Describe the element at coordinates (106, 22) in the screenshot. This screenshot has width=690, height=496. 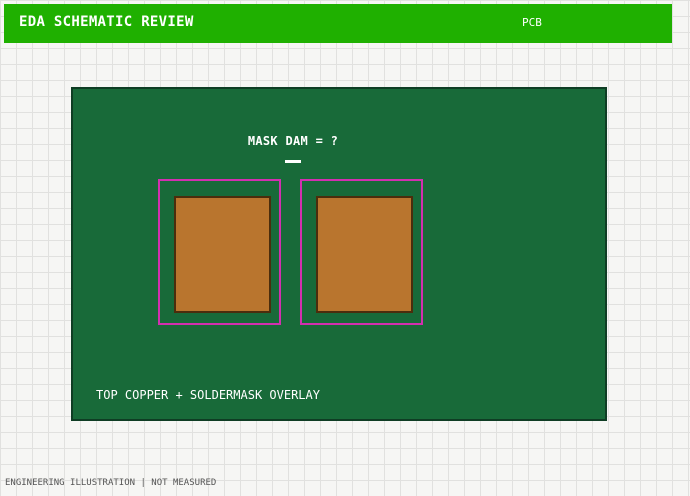
I see `app-title: EDA SCHEMATIC REVIEW` at that location.